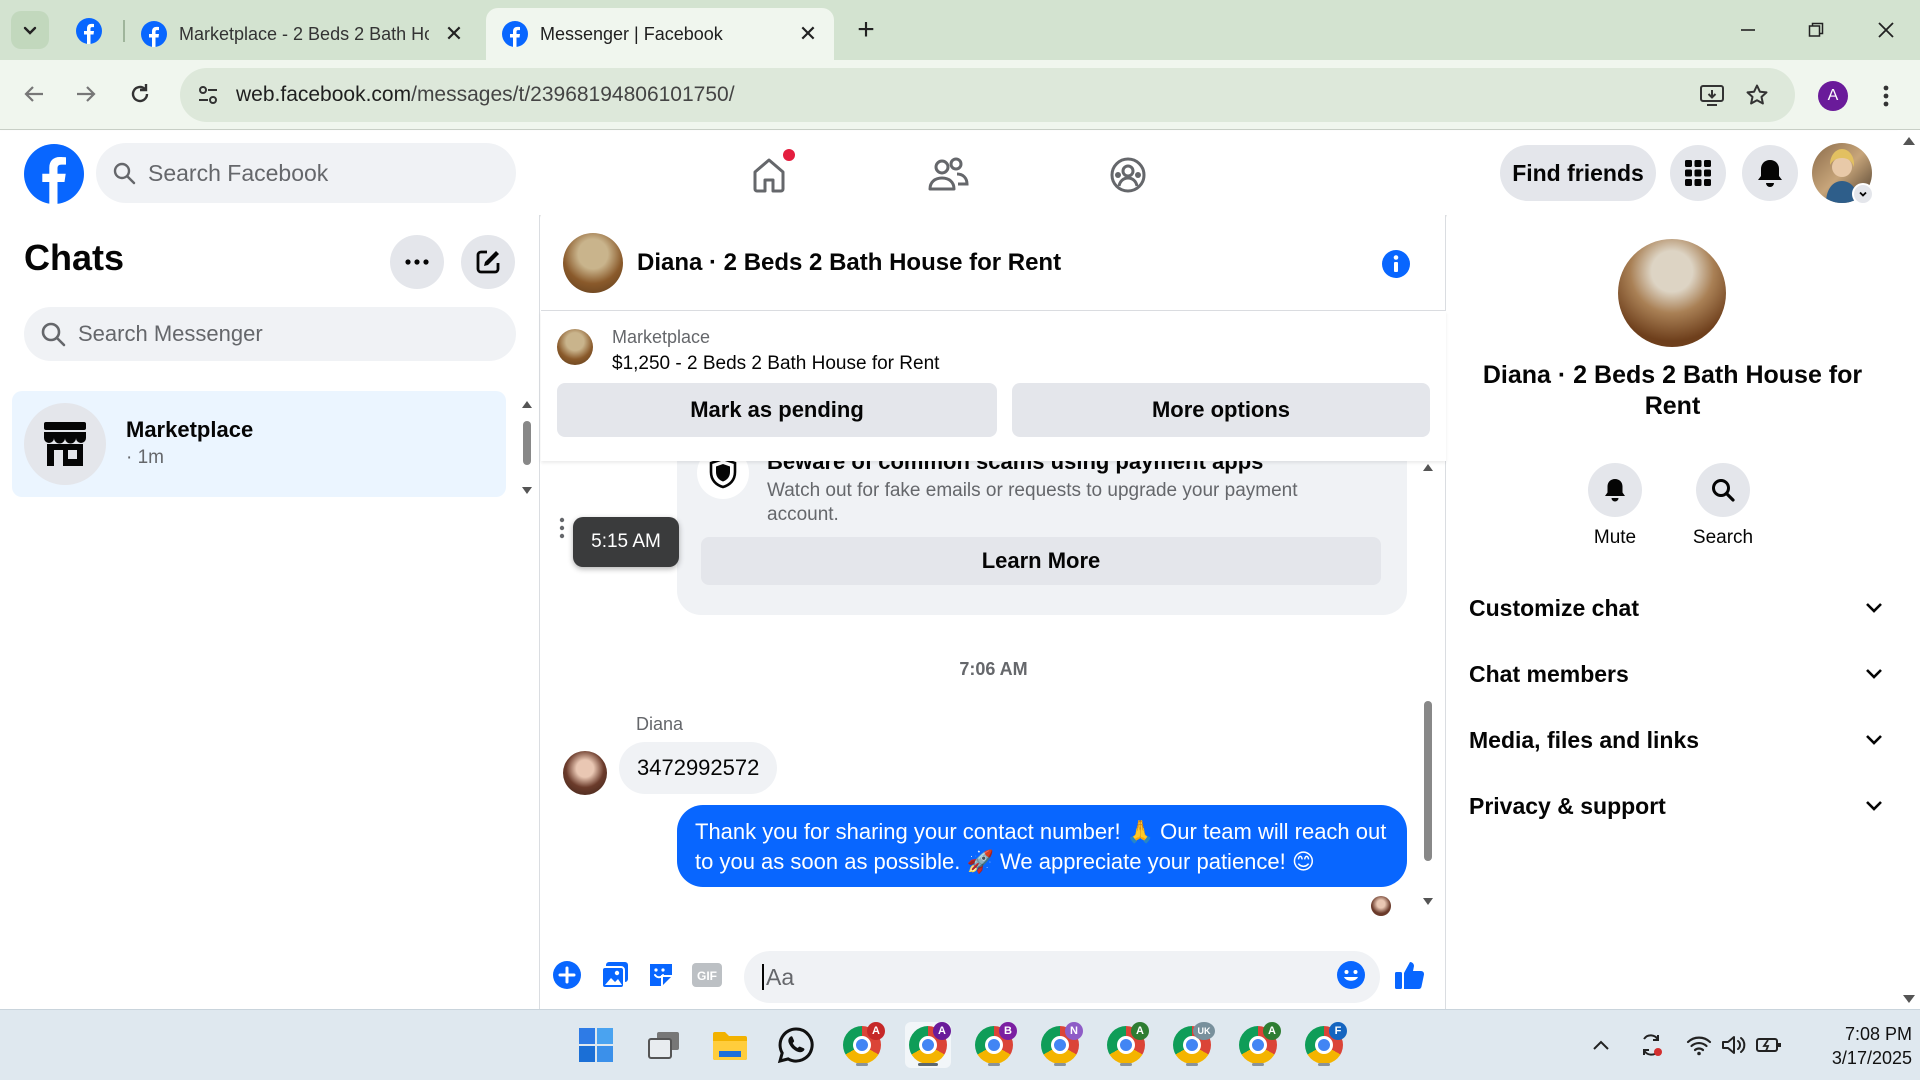  What do you see at coordinates (1549, 673) in the screenshot?
I see `section-label: Chat members` at bounding box center [1549, 673].